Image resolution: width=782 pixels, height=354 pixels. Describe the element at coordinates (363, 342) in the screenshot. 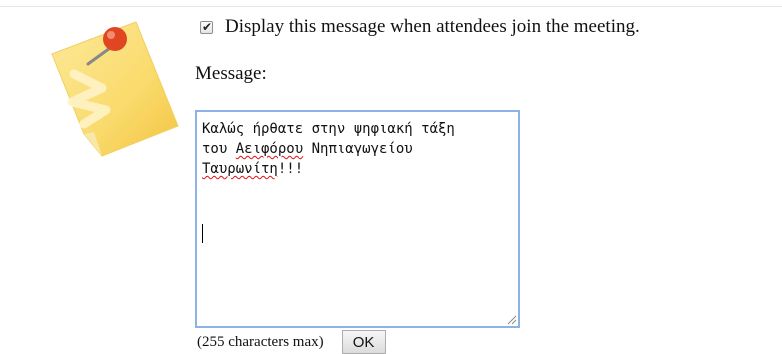

I see `ok-button: OK` at that location.